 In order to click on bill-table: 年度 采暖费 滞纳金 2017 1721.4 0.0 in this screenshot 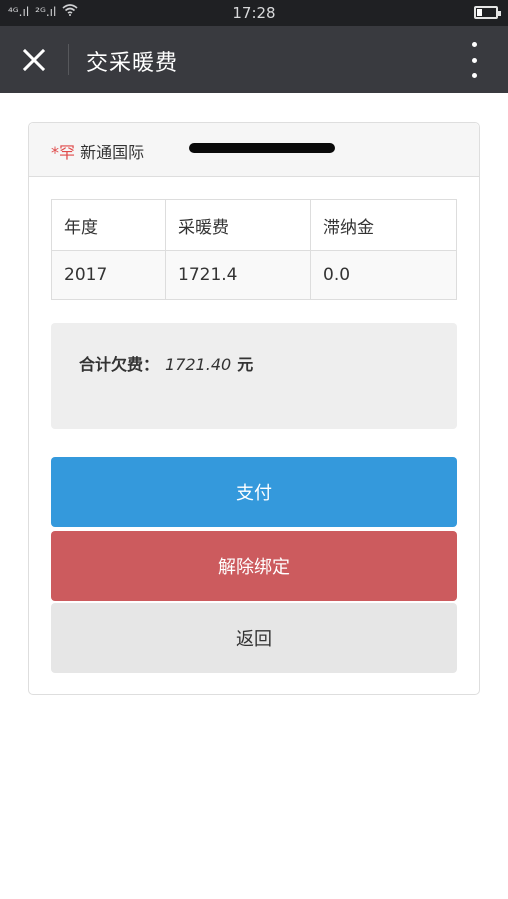, I will do `click(254, 249)`.